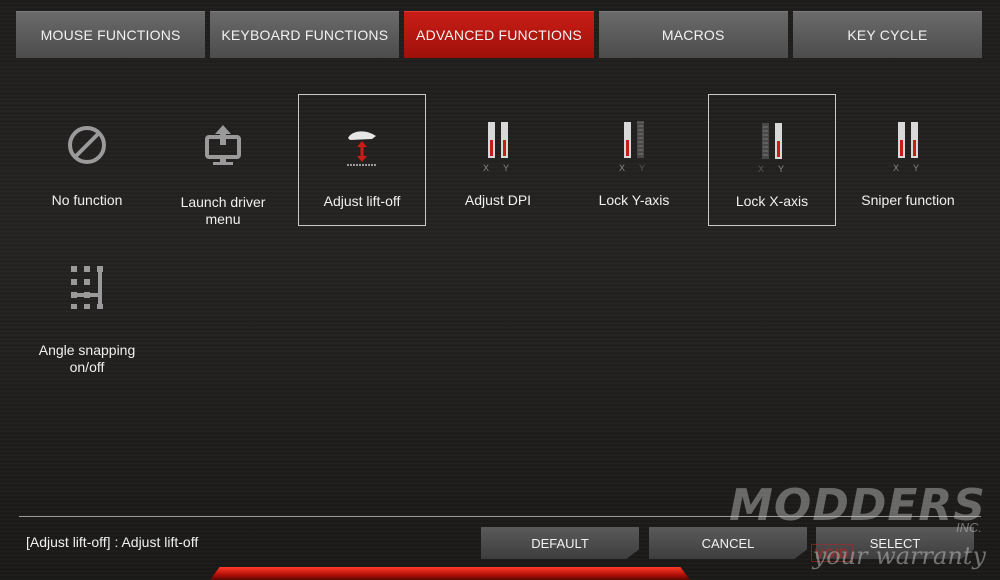  Describe the element at coordinates (908, 145) in the screenshot. I see `sniper-icon` at that location.